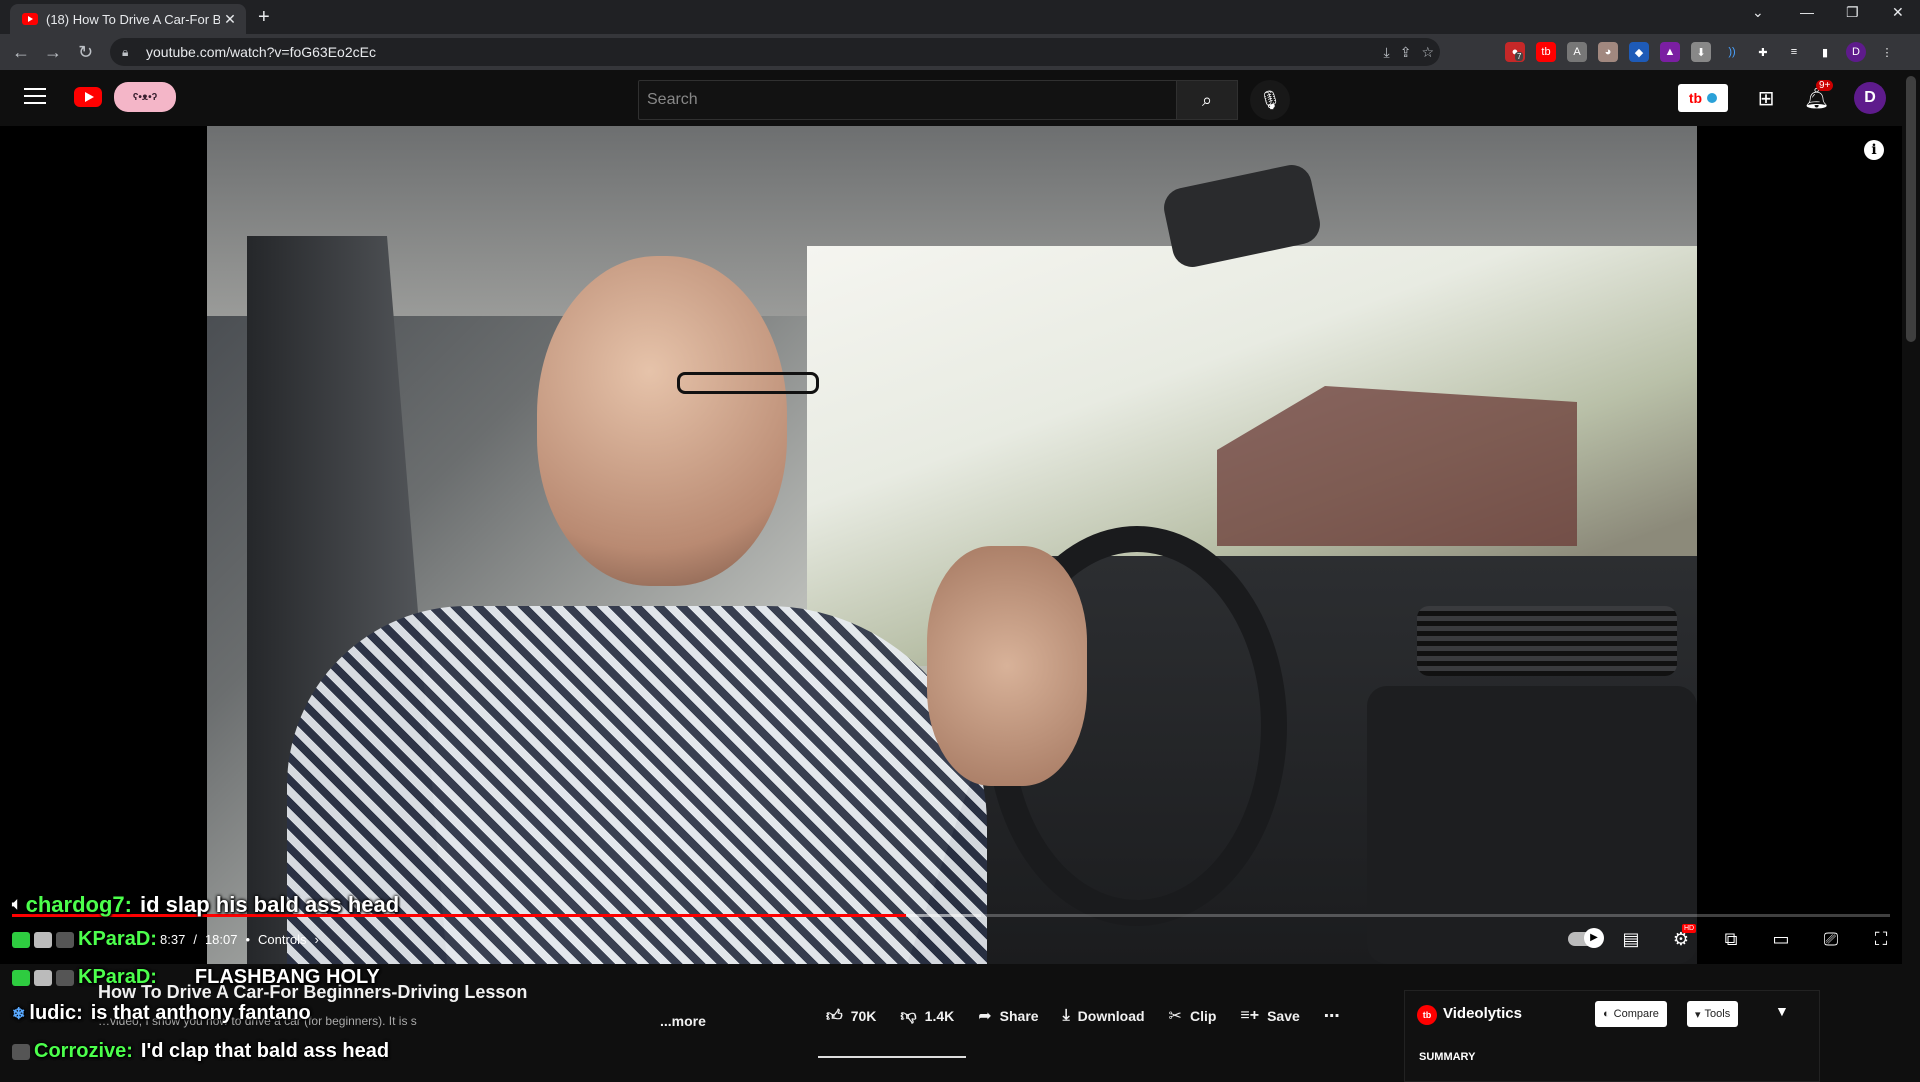  What do you see at coordinates (21, 52) in the screenshot?
I see `back-icon: ←` at bounding box center [21, 52].